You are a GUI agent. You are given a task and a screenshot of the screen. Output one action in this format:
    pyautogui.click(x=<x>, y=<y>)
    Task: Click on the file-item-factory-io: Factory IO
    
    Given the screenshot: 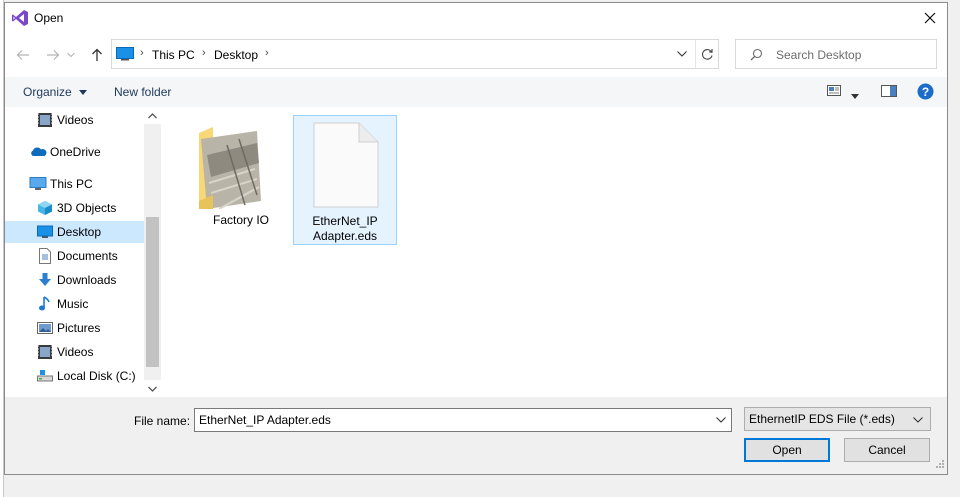 What is the action you would take?
    pyautogui.click(x=241, y=180)
    